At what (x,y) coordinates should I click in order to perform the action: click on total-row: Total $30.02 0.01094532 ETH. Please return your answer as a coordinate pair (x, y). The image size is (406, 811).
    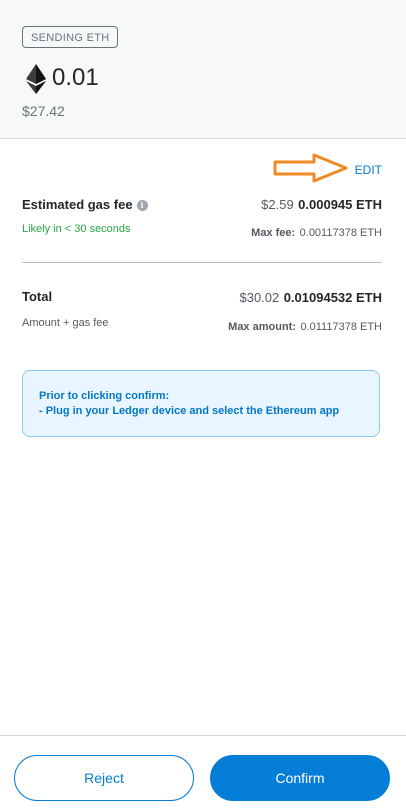
    Looking at the image, I should click on (202, 299).